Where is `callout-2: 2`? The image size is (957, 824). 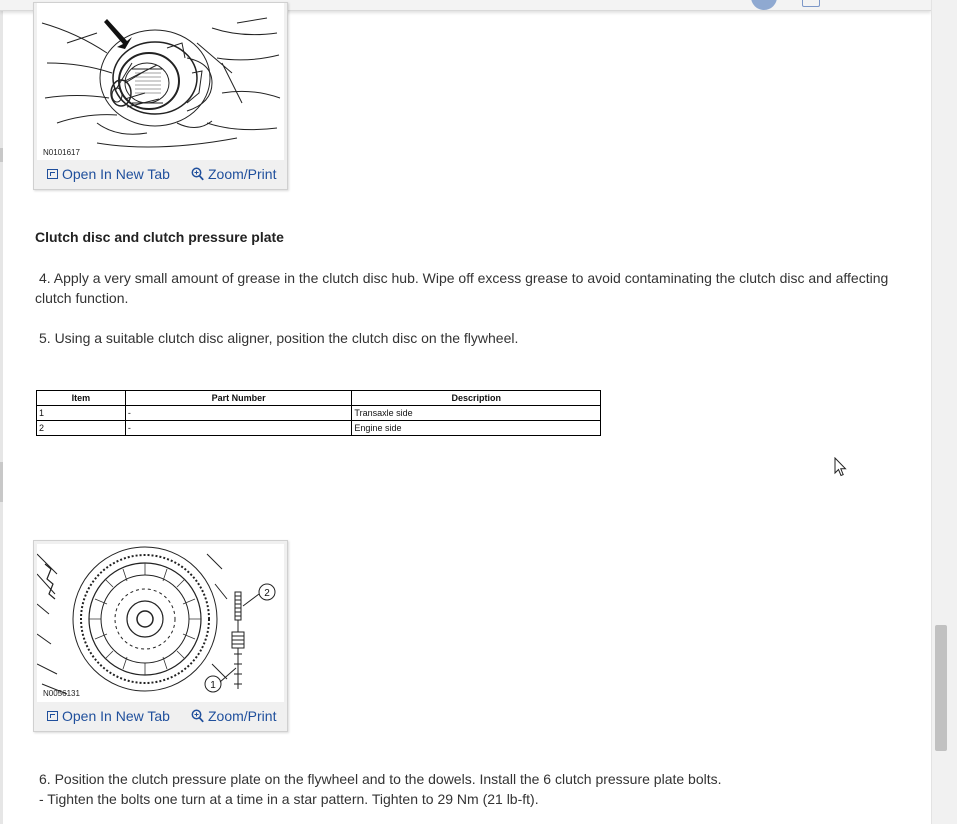 callout-2: 2 is located at coordinates (267, 593).